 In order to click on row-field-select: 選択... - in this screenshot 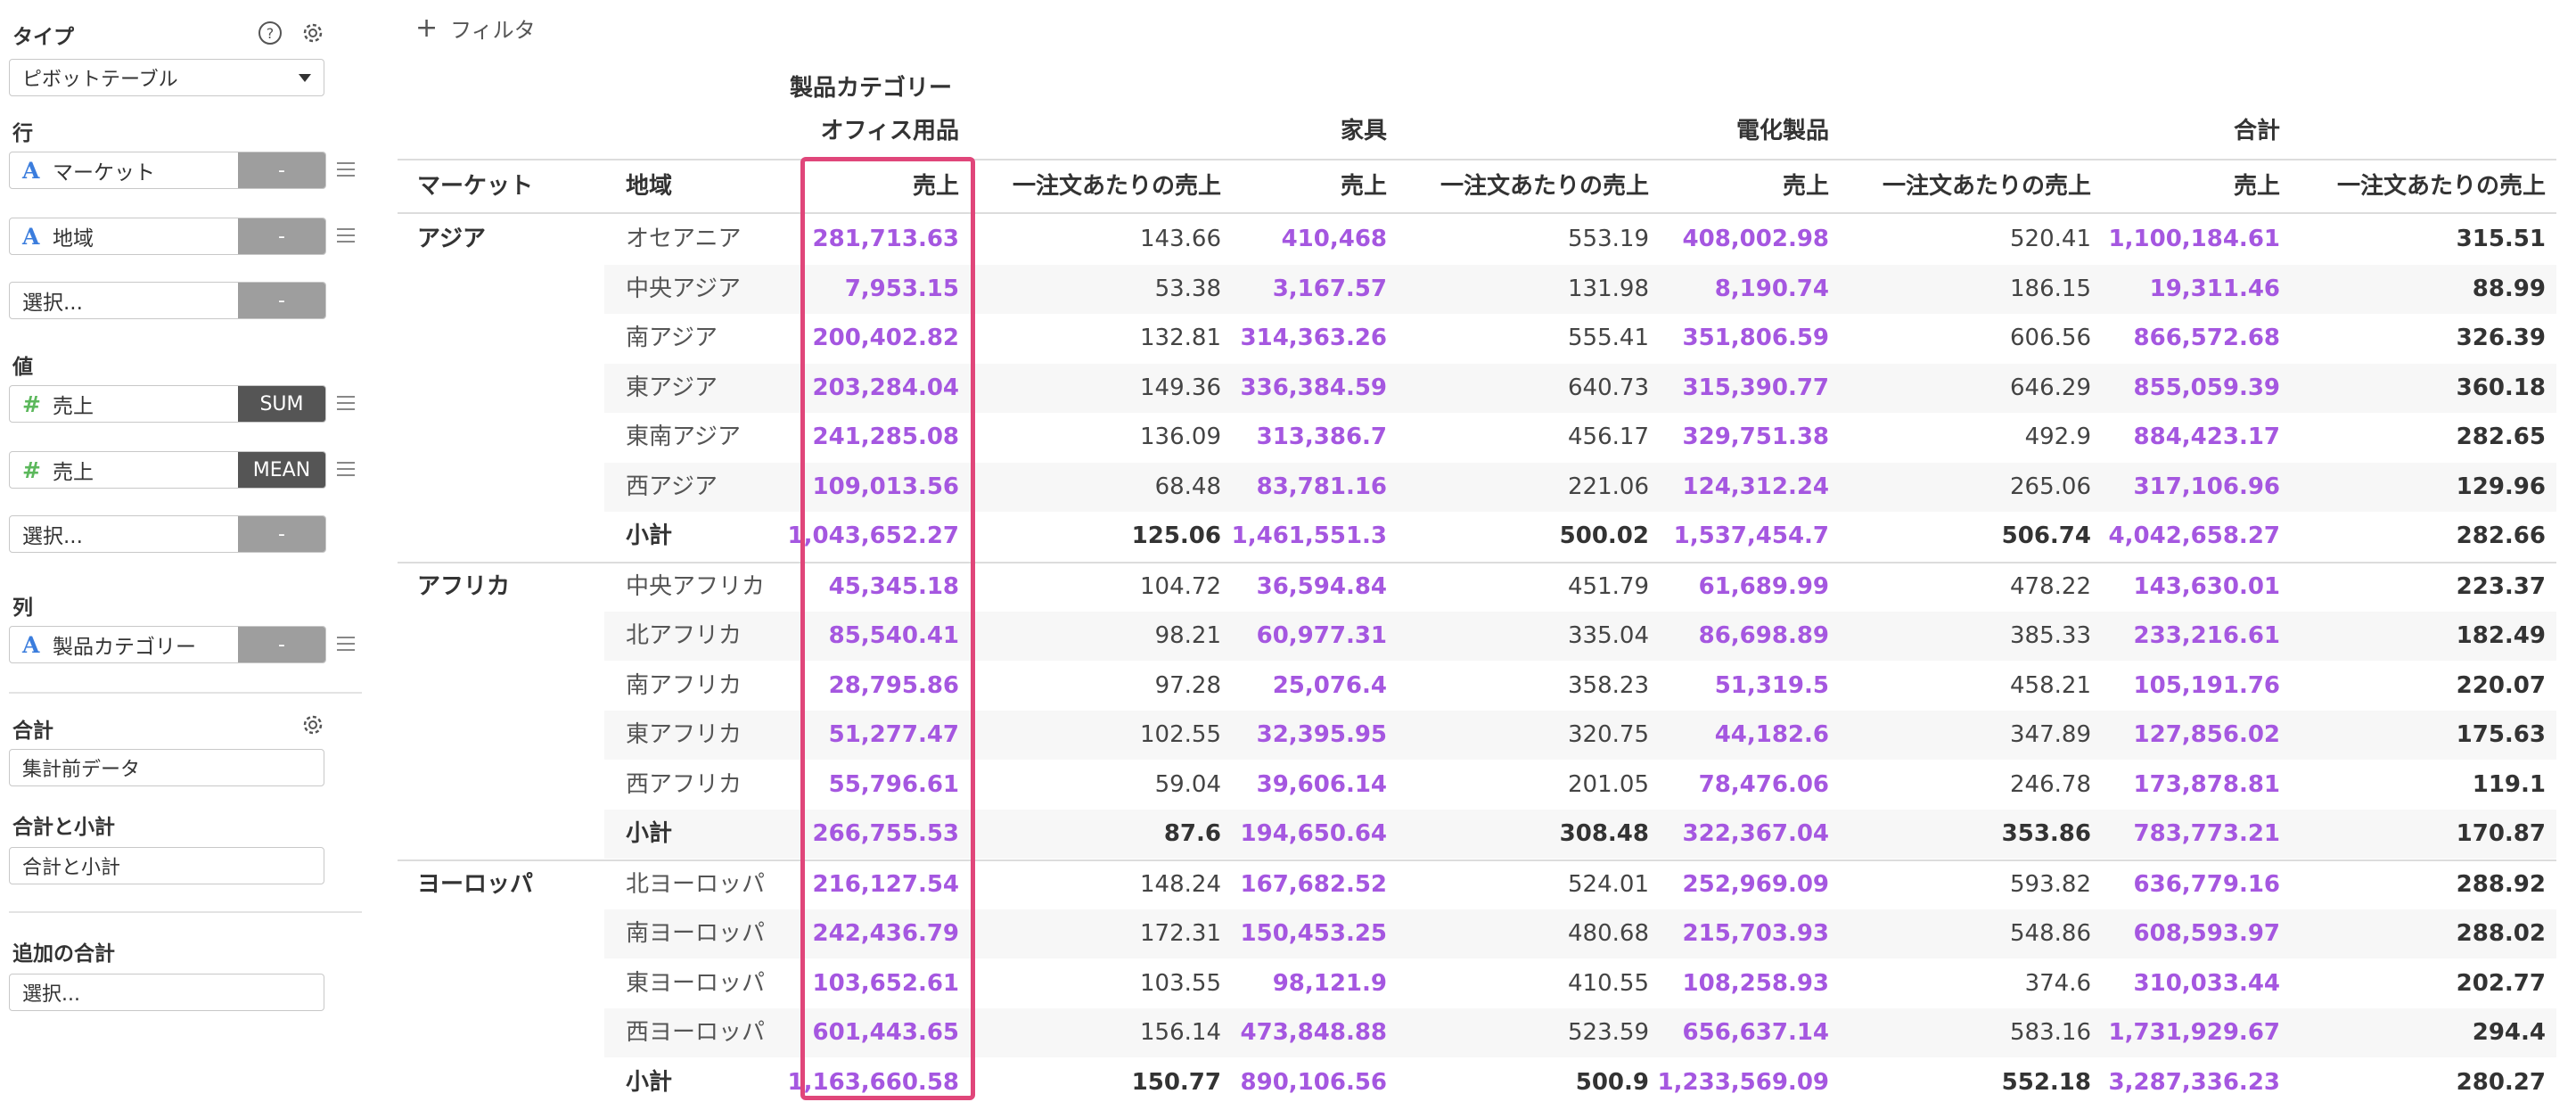, I will do `click(168, 300)`.